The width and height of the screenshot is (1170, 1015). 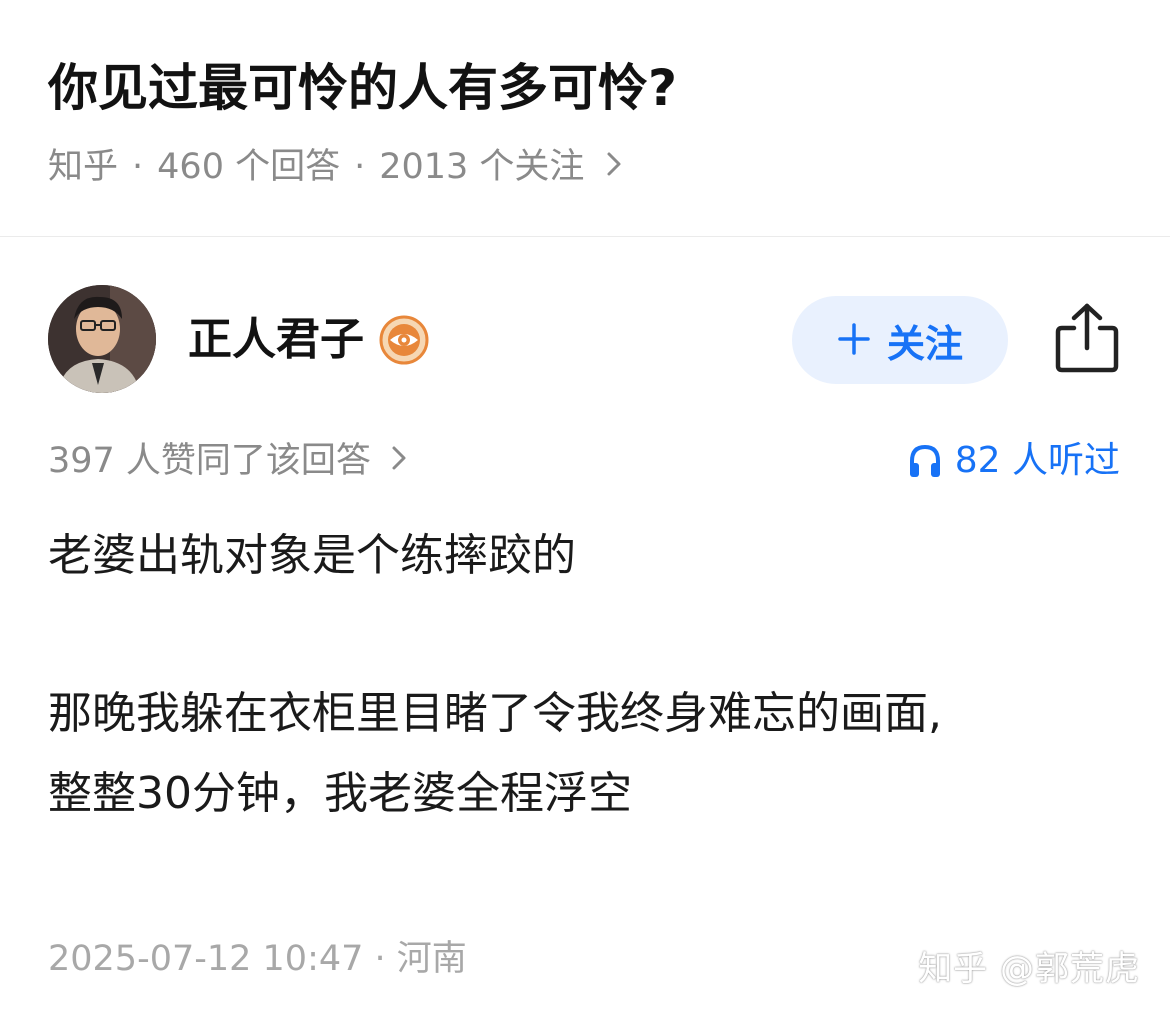 I want to click on upvote-count-link: 397 人赞同了该回答, so click(x=227, y=461).